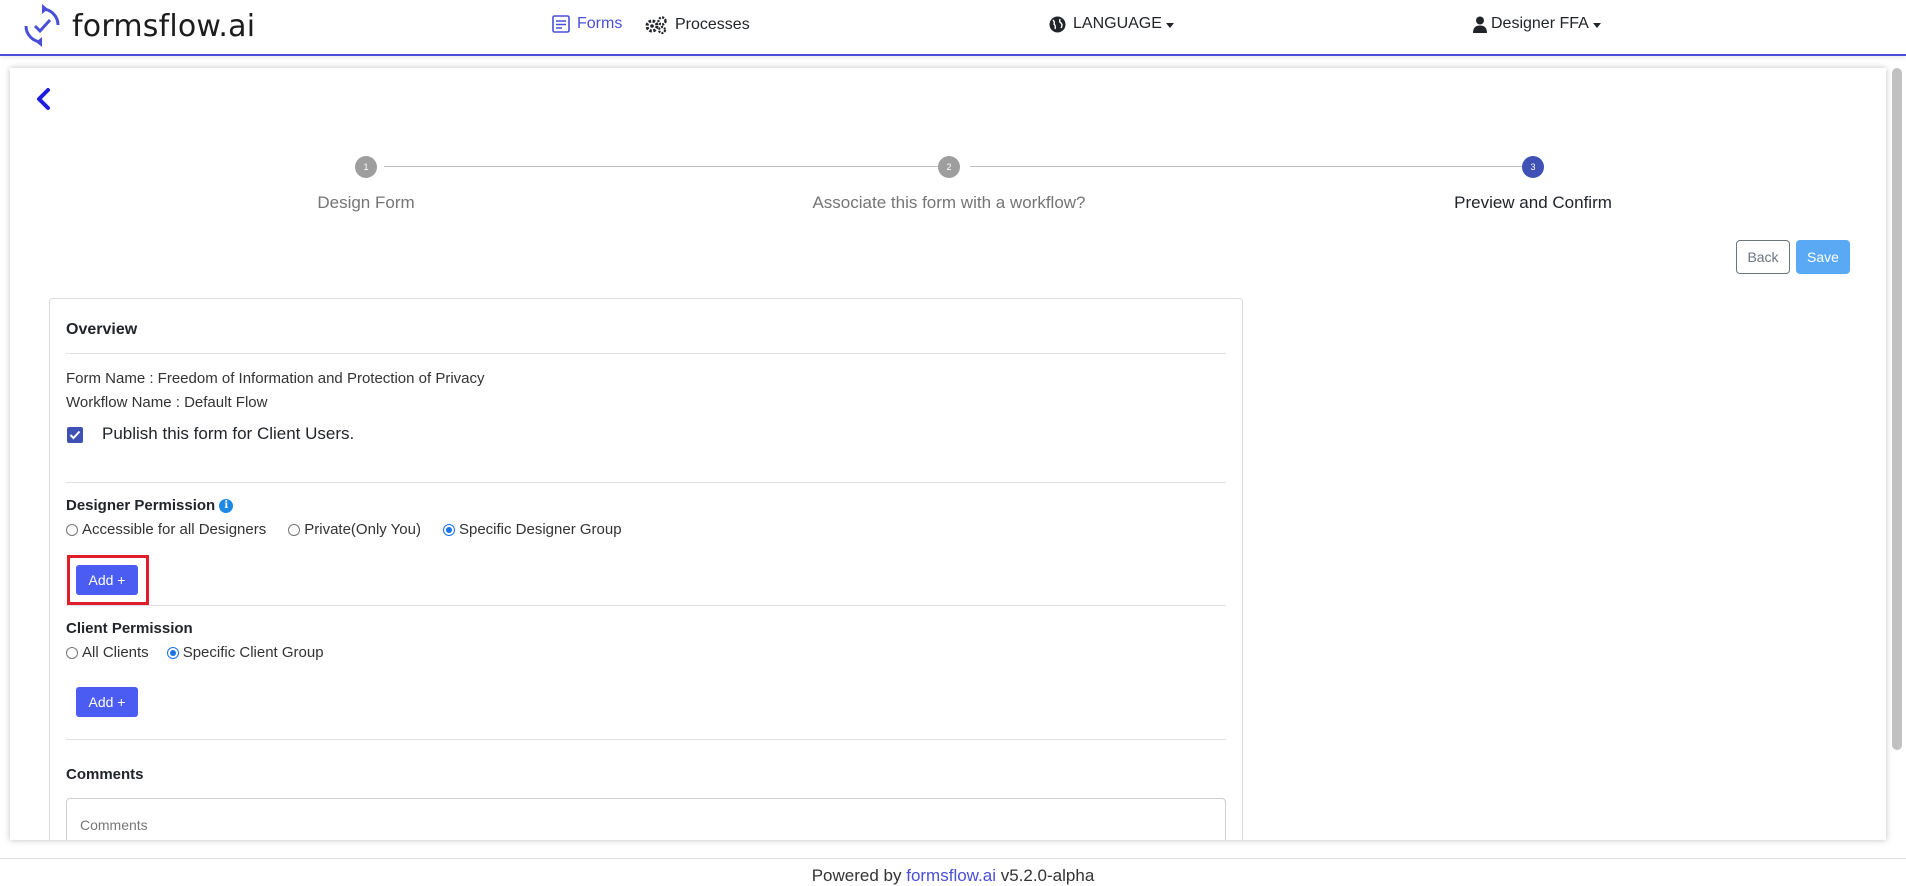 The height and width of the screenshot is (886, 1906). What do you see at coordinates (366, 202) in the screenshot?
I see `step-1-label: Design Form` at bounding box center [366, 202].